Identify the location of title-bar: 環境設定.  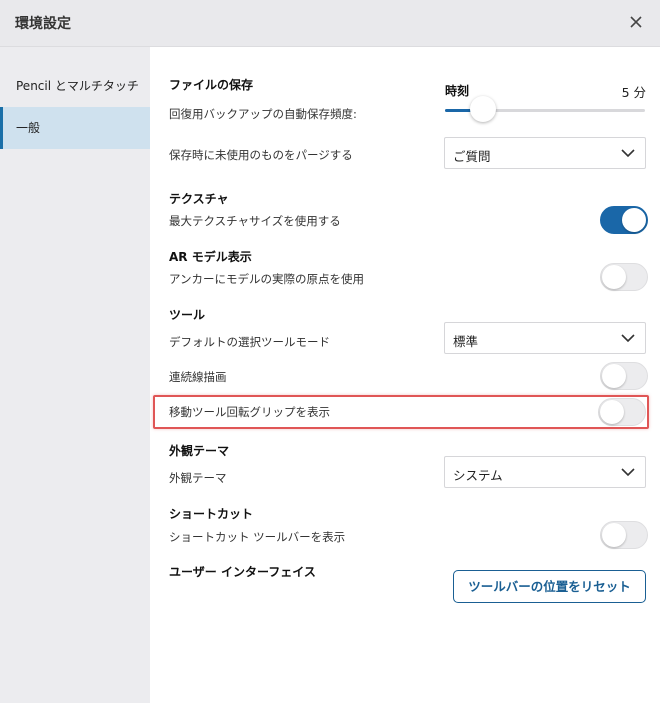
(330, 23).